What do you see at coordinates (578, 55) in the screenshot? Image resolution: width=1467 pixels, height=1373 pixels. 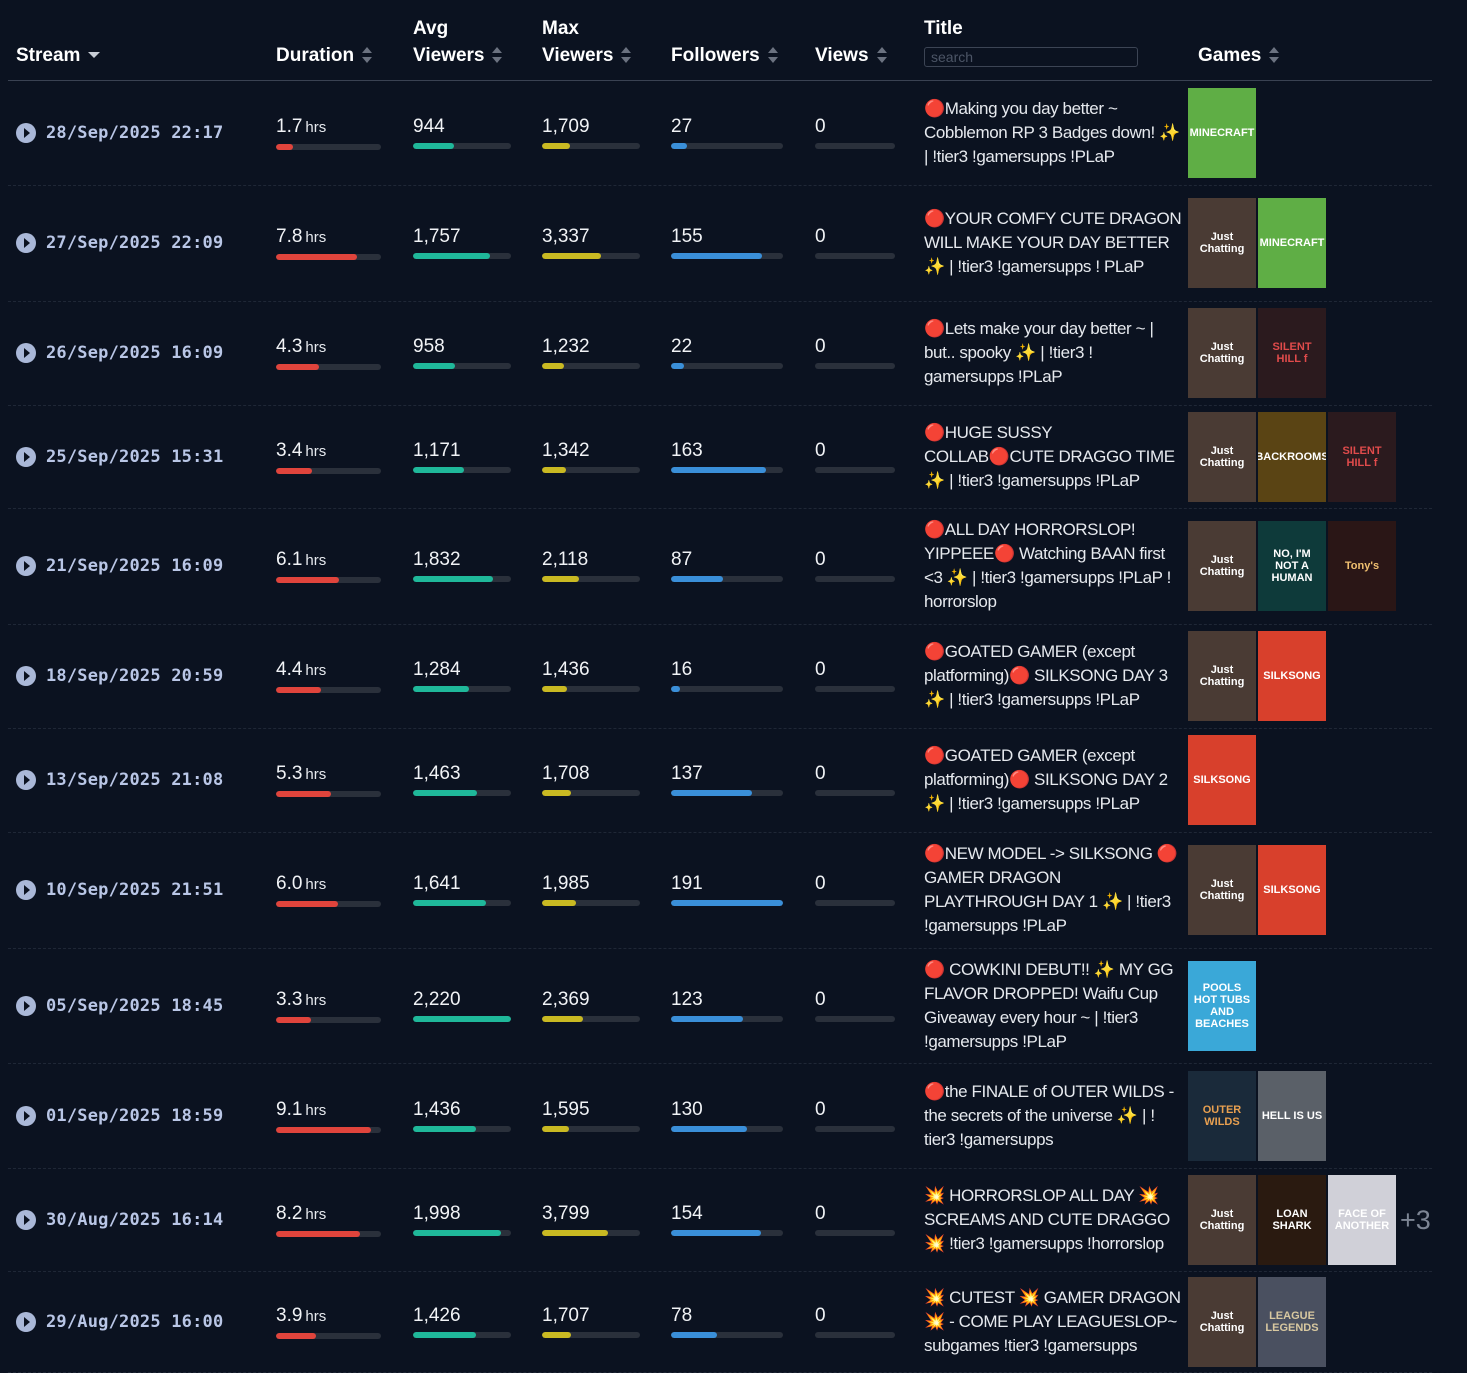 I see `max-header-line2: Viewers` at bounding box center [578, 55].